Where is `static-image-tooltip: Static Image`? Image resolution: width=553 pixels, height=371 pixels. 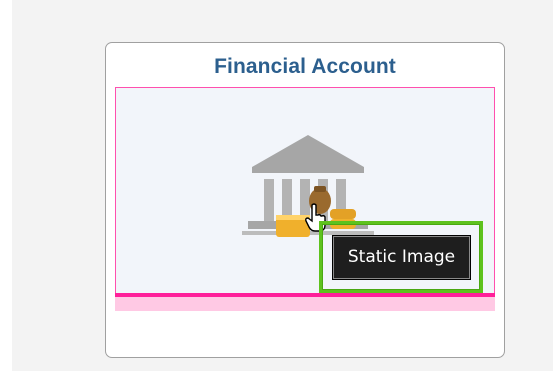 static-image-tooltip: Static Image is located at coordinates (401, 257).